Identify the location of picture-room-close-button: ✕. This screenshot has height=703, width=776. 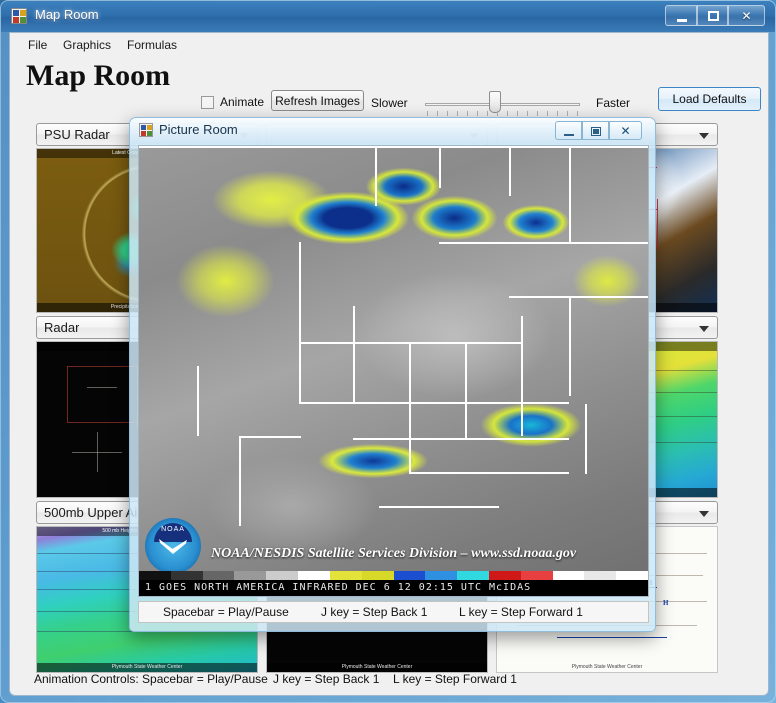
(625, 130).